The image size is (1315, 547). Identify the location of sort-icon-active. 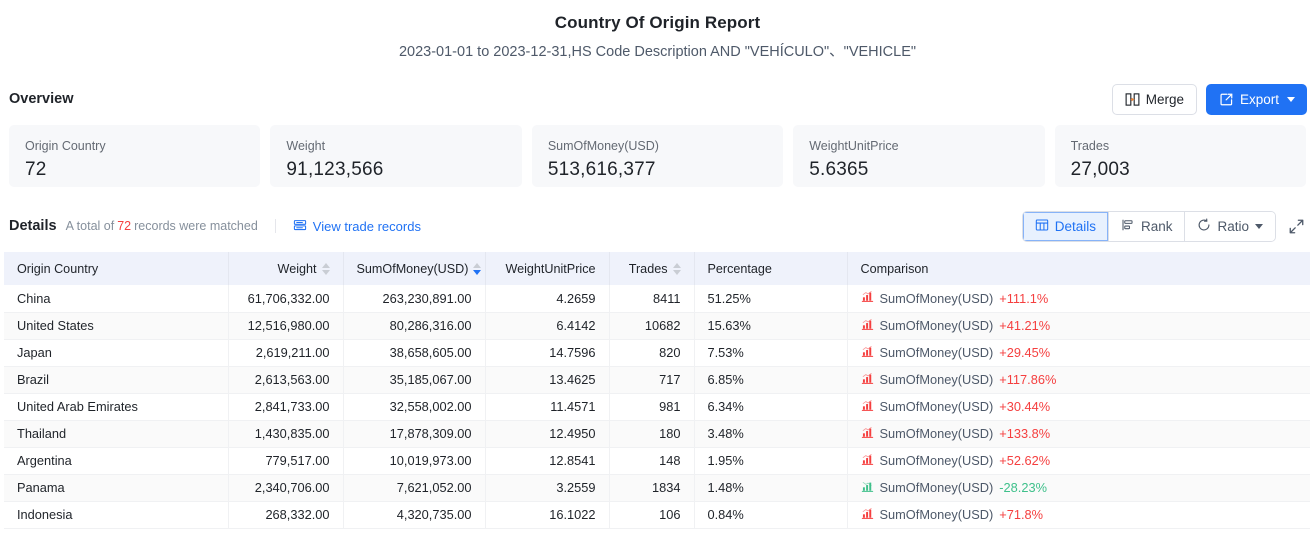
(477, 268).